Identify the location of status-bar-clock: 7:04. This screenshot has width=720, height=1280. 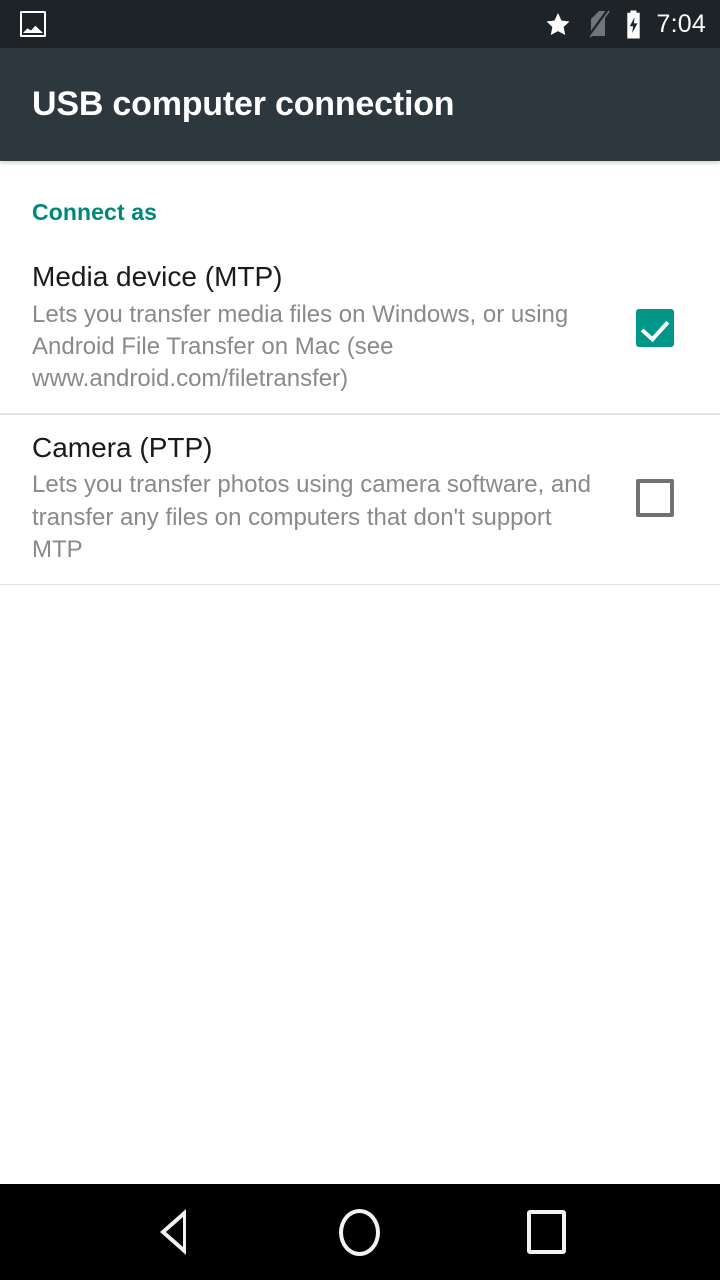
(681, 23).